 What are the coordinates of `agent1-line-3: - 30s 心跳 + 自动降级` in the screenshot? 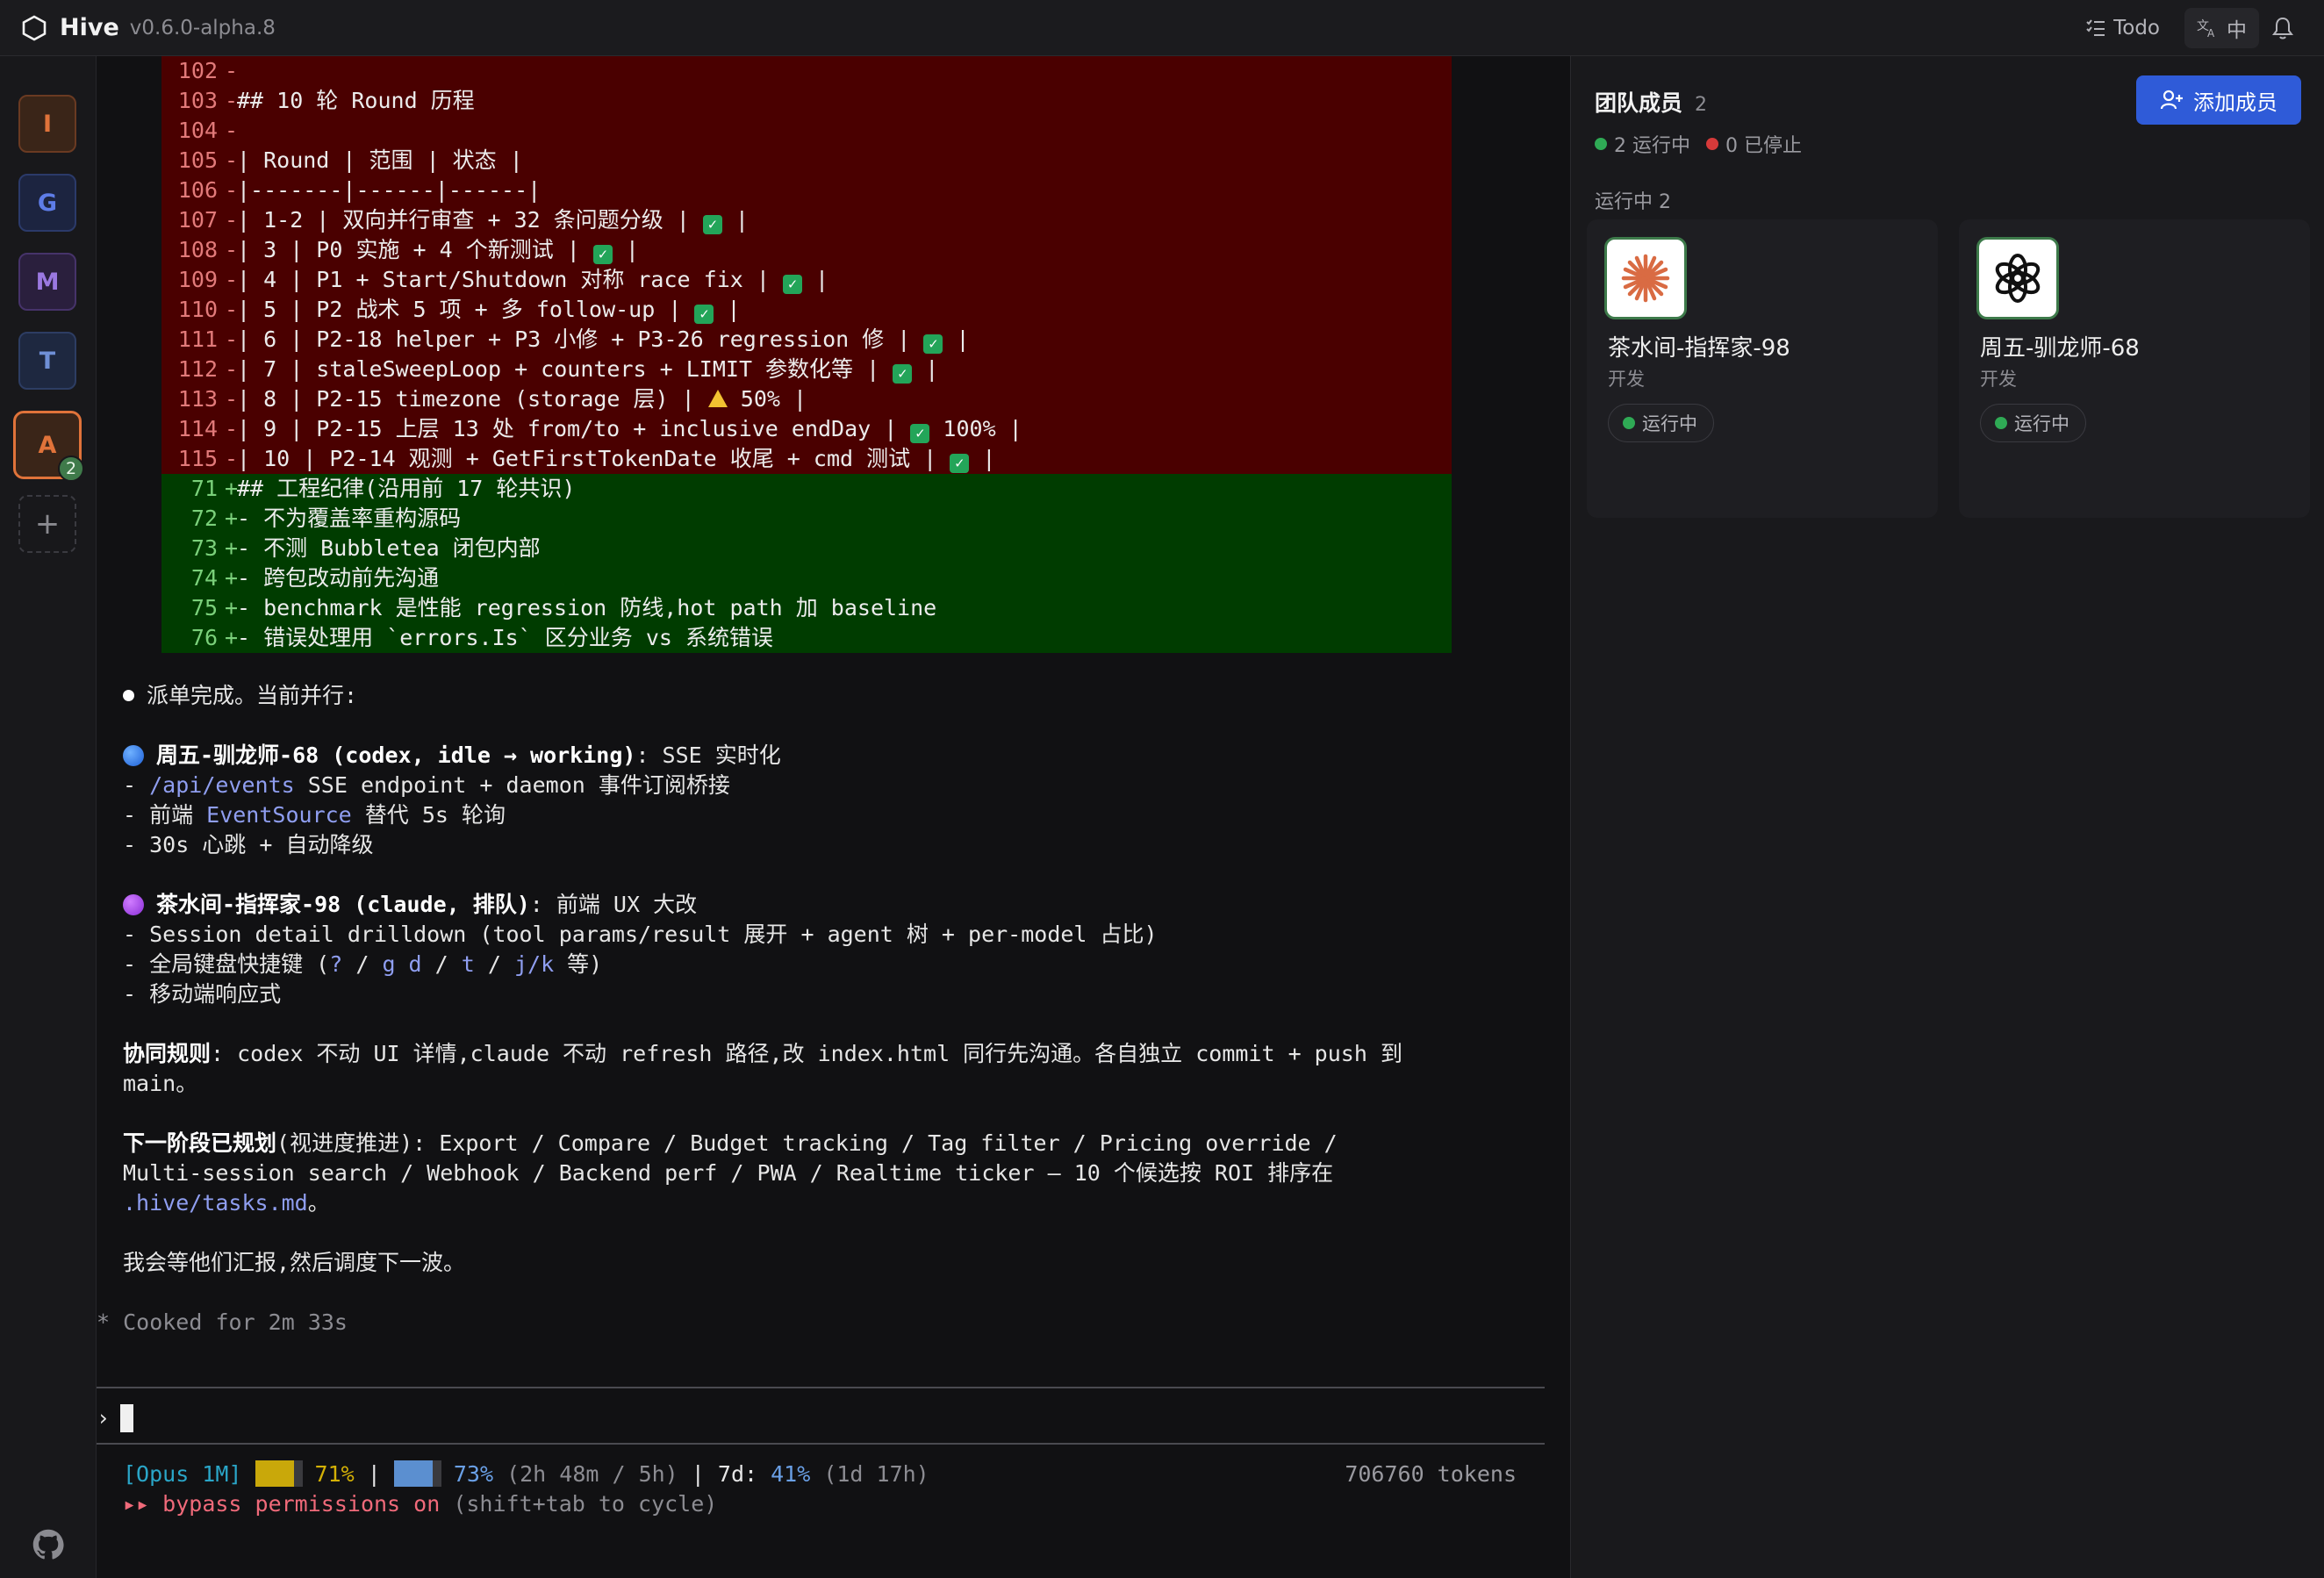 It's located at (248, 844).